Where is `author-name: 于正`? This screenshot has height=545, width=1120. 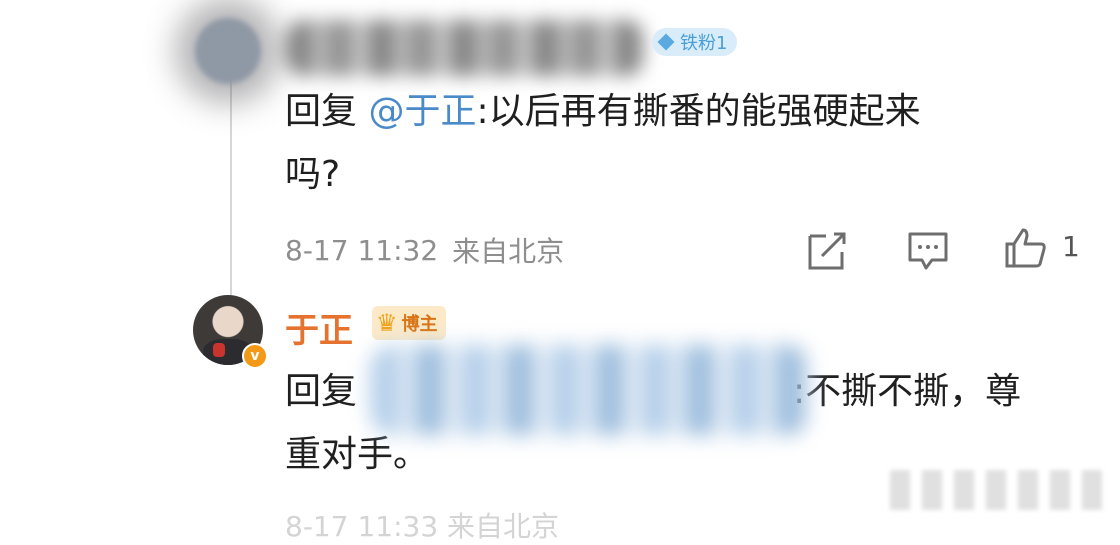 author-name: 于正 is located at coordinates (319, 327).